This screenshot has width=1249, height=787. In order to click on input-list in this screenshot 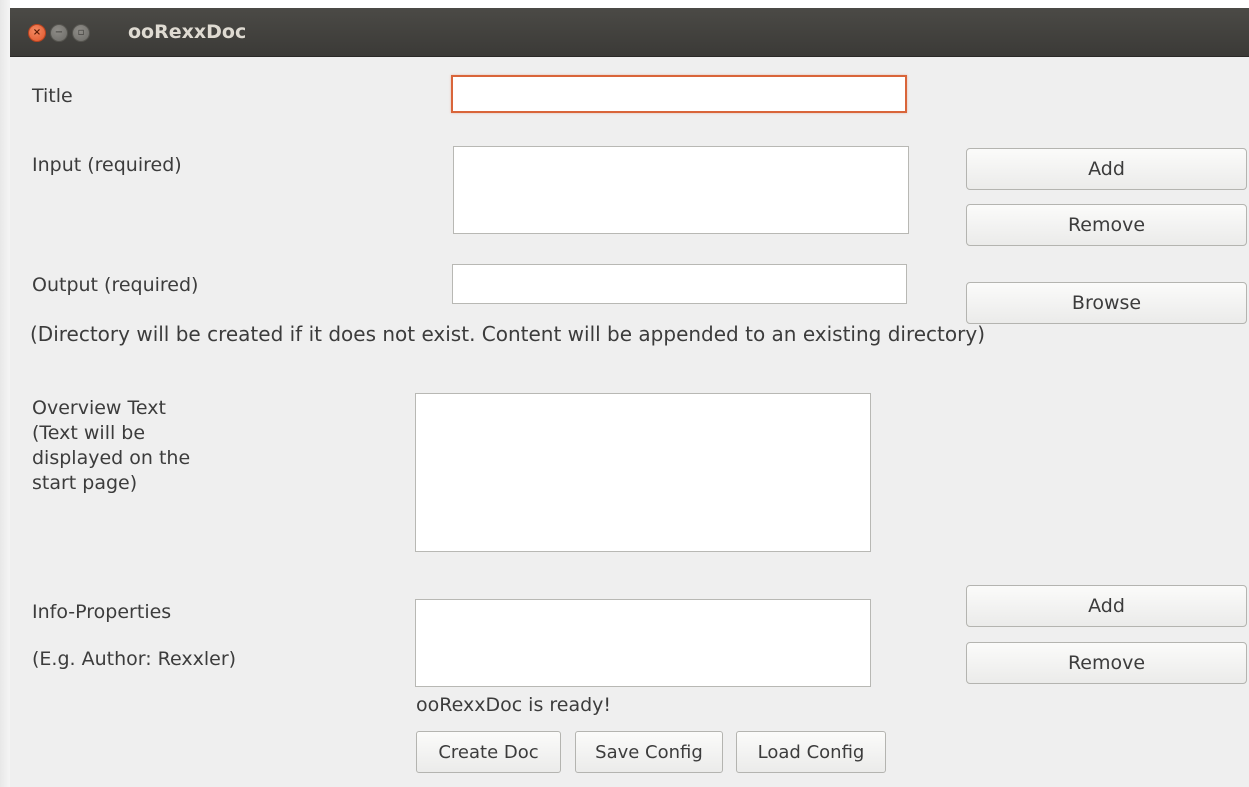, I will do `click(681, 190)`.